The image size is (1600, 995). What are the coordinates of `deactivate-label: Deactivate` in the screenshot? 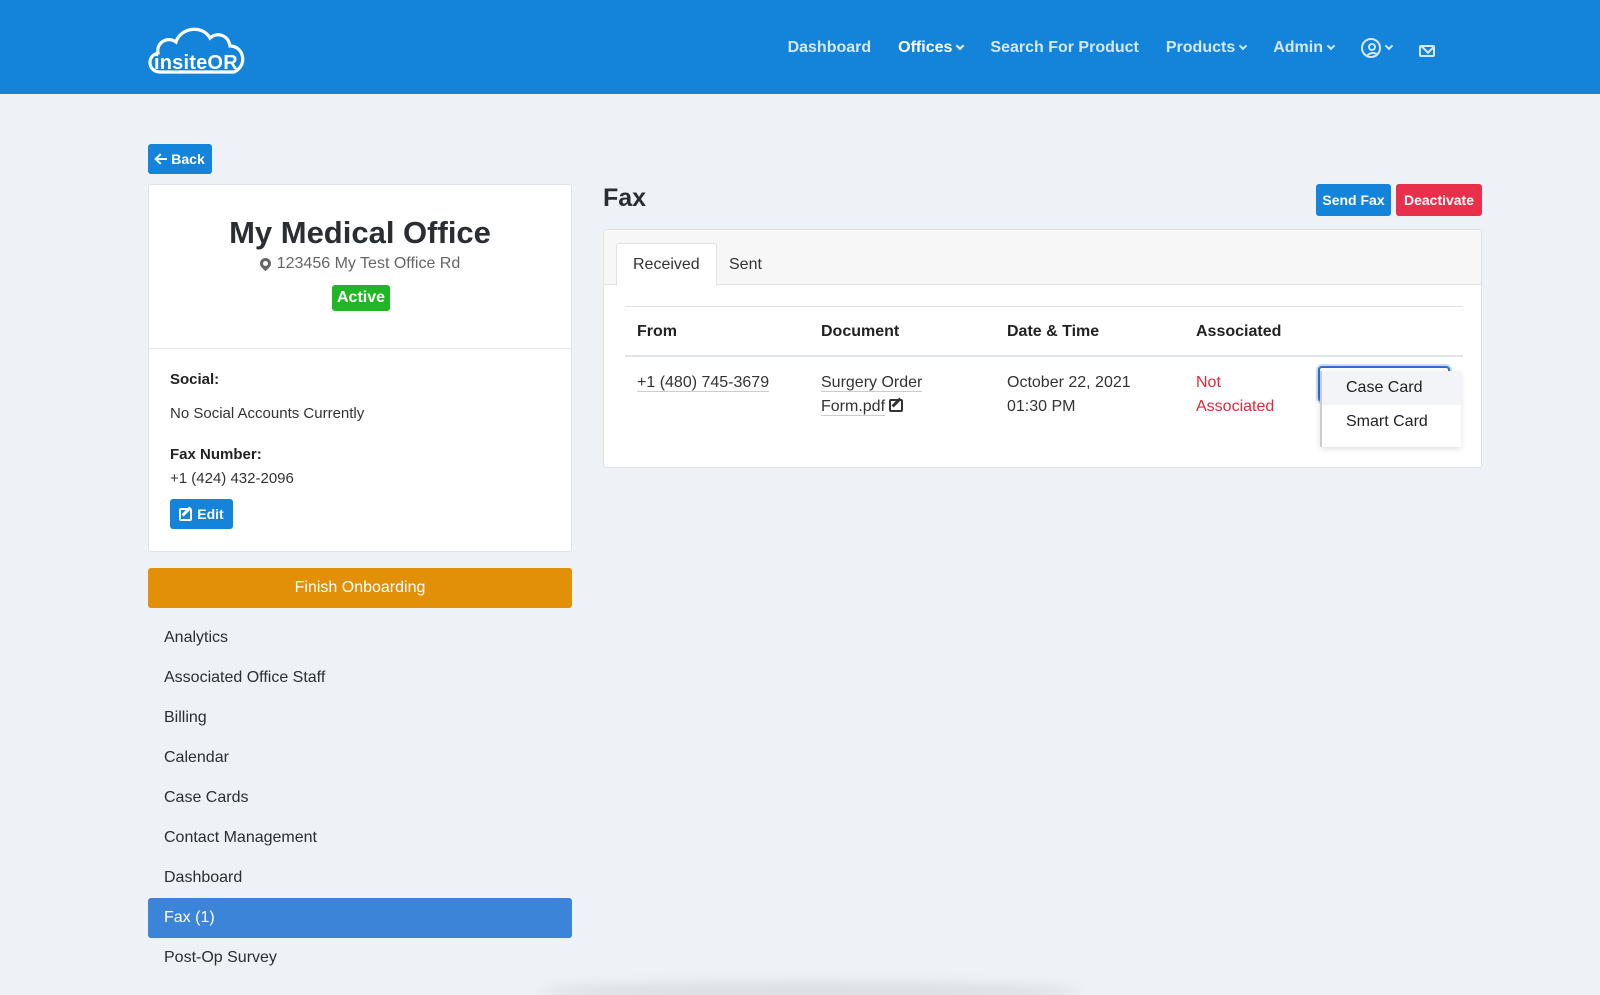 It's located at (1439, 200).